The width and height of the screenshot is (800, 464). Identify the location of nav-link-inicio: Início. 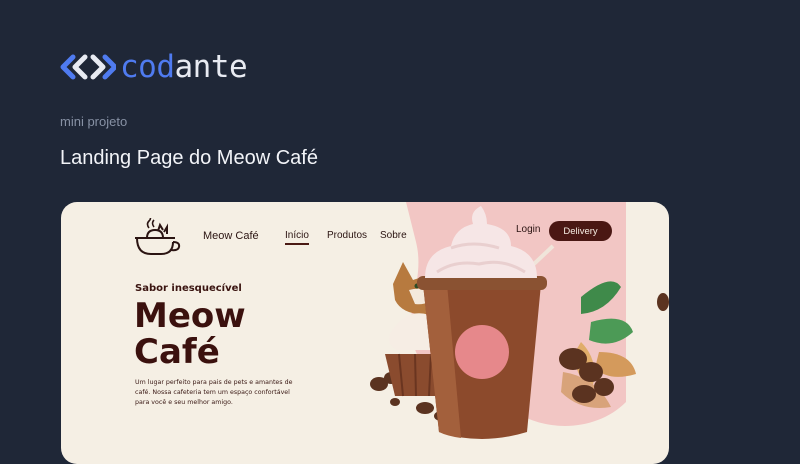
(297, 237).